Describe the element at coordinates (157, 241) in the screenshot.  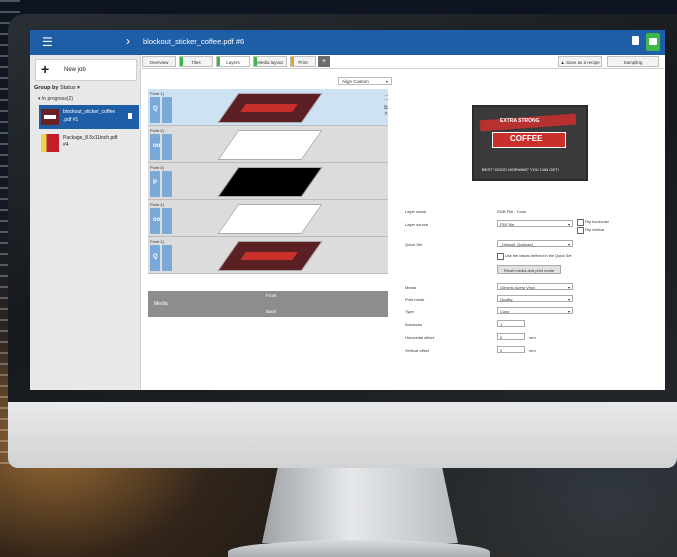
I see `layer-name: Point 1)` at that location.